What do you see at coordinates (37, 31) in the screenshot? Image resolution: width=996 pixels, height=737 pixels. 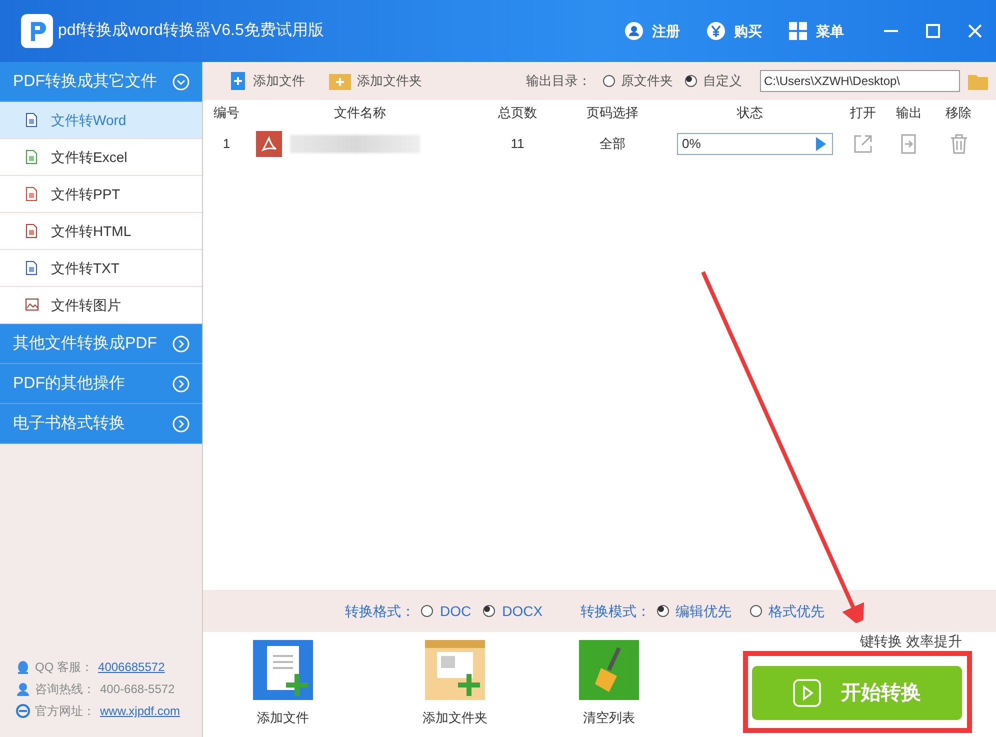 I see `app-logo-icon` at bounding box center [37, 31].